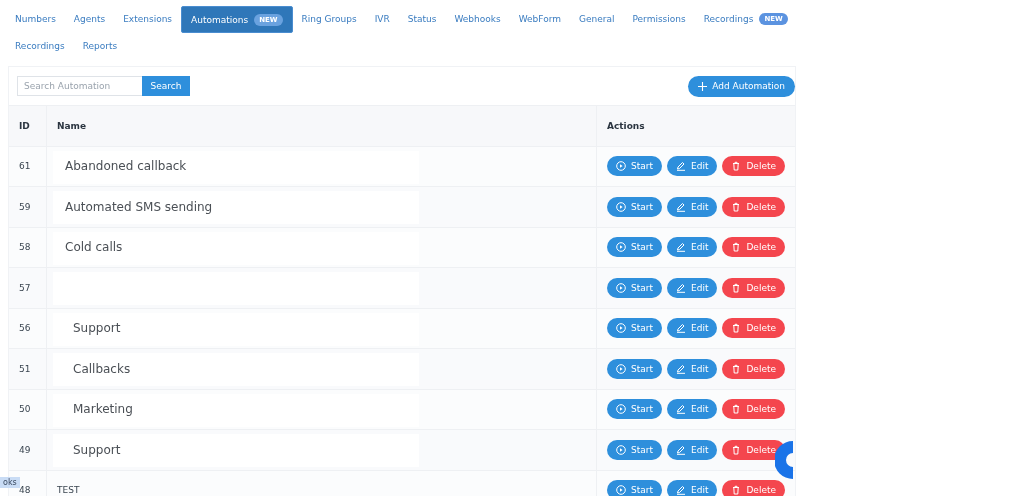 The image size is (1024, 496). I want to click on nav-tab: IVR, so click(382, 18).